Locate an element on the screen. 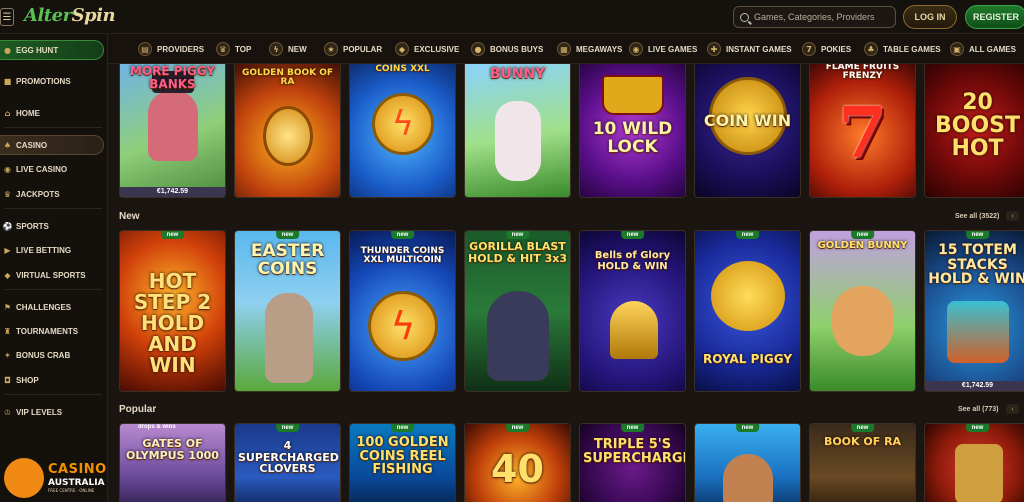 The height and width of the screenshot is (502, 1024). pager-new: ‹ is located at coordinates (1012, 216).